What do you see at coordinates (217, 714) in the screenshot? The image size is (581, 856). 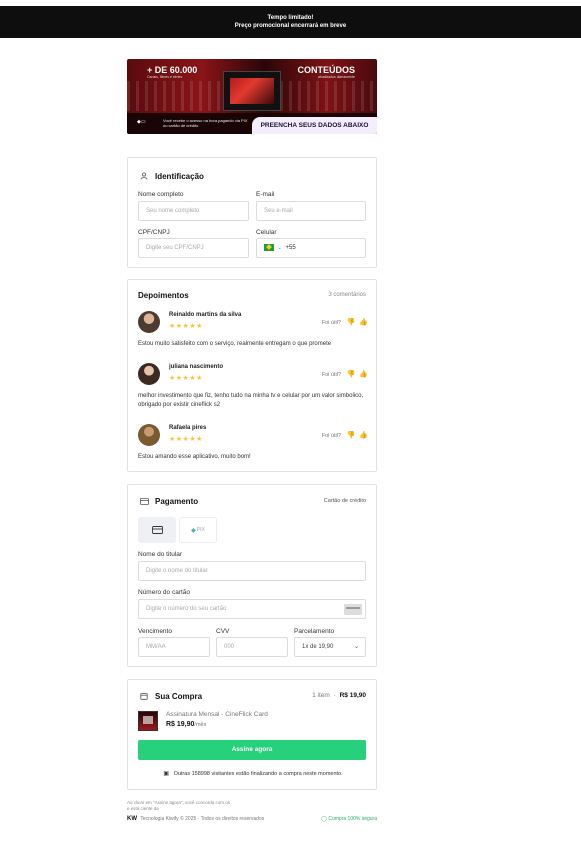 I see `product-name: Assinatura Mensal - CineFlick Card` at bounding box center [217, 714].